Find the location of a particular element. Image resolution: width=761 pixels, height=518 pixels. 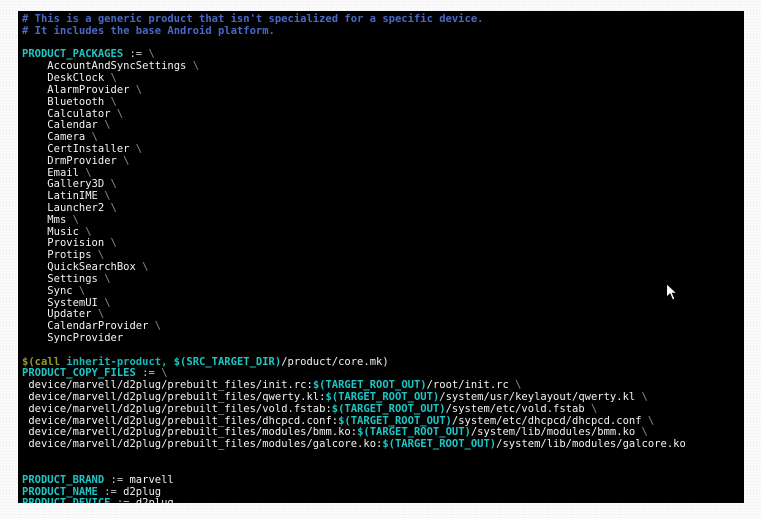

package-item: CalendarProvider \ is located at coordinates (104, 326).